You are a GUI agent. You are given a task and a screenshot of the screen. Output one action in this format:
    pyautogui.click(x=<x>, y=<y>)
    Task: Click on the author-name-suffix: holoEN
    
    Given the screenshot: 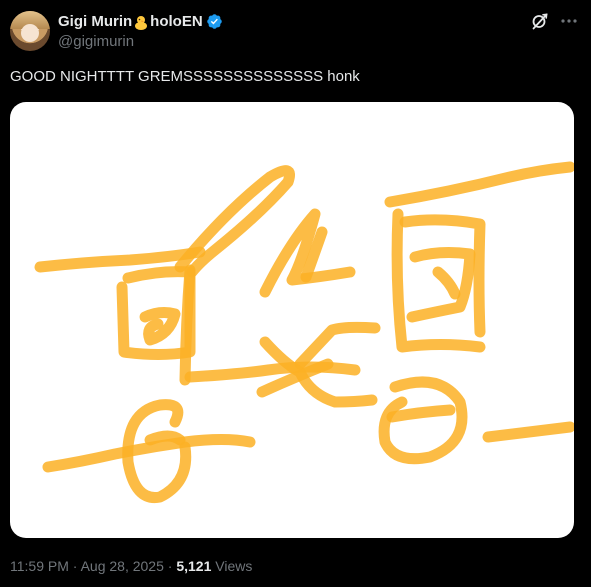 What is the action you would take?
    pyautogui.click(x=176, y=21)
    